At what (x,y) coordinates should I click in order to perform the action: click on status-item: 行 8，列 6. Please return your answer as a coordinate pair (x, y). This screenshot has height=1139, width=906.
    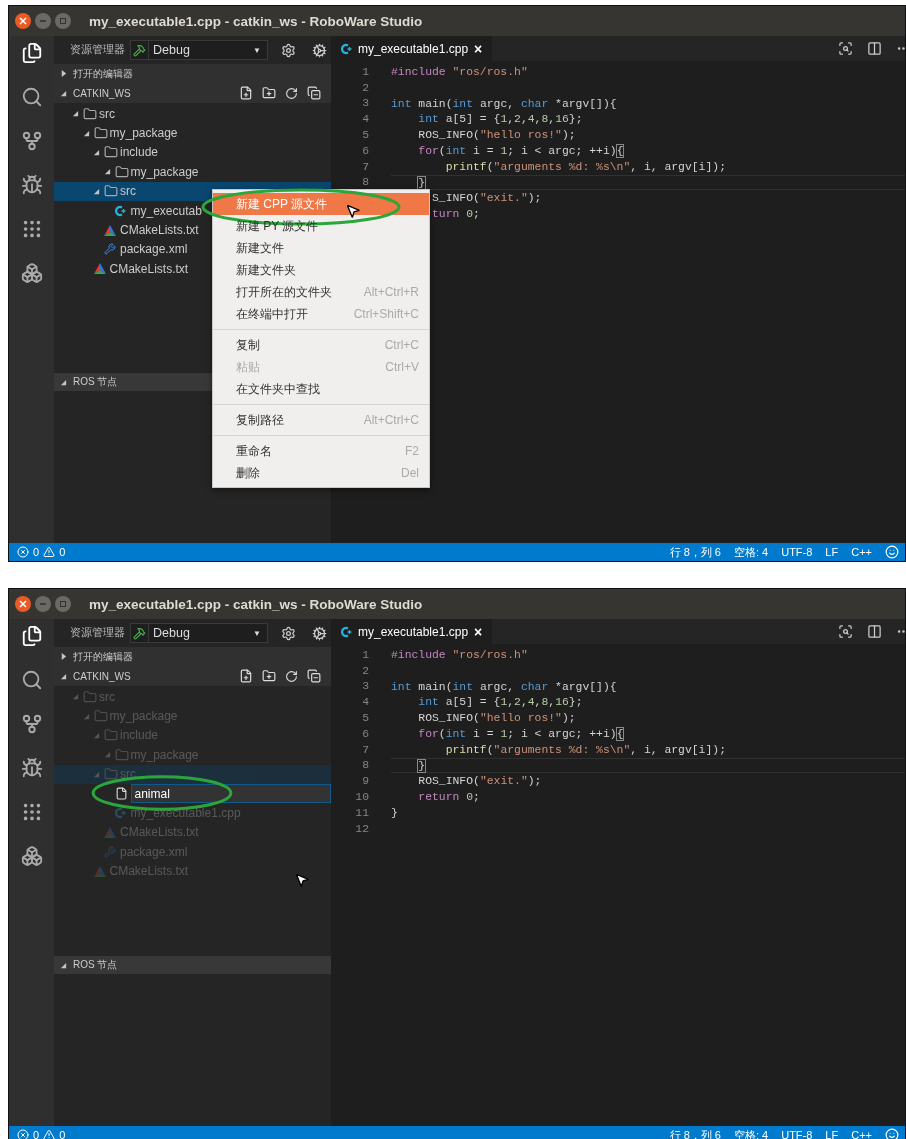
    Looking at the image, I should click on (695, 552).